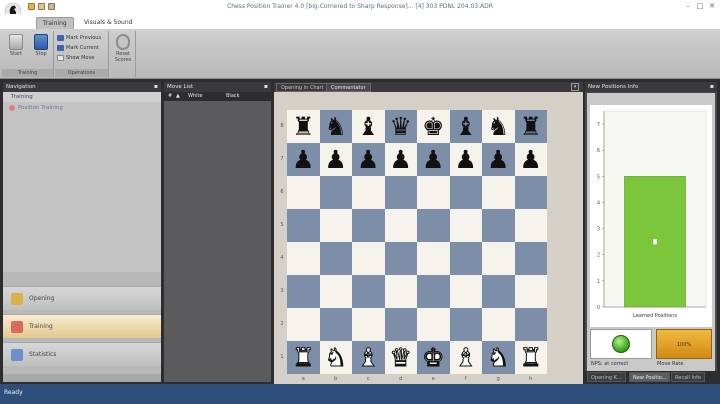  I want to click on square-g2, so click(498, 324).